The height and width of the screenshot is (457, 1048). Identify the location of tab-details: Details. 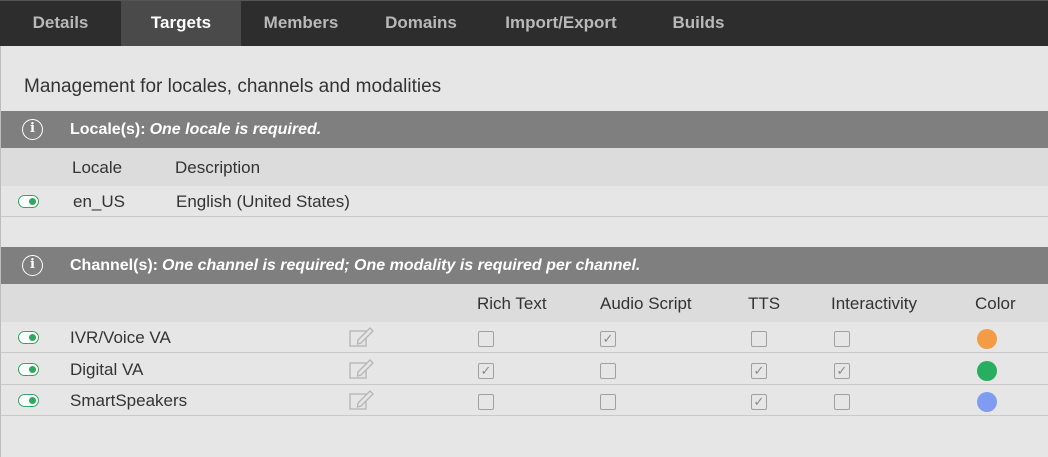
(60, 24).